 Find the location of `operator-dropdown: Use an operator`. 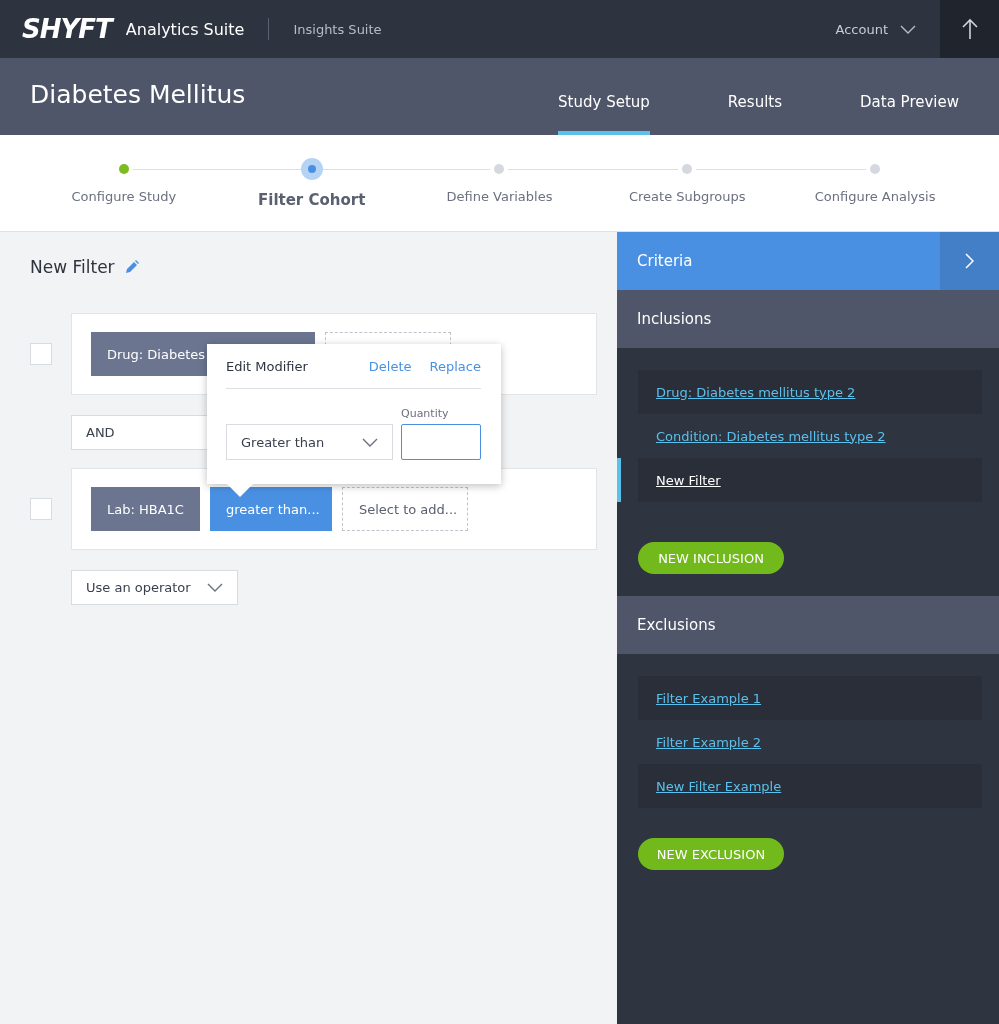

operator-dropdown: Use an operator is located at coordinates (154, 587).